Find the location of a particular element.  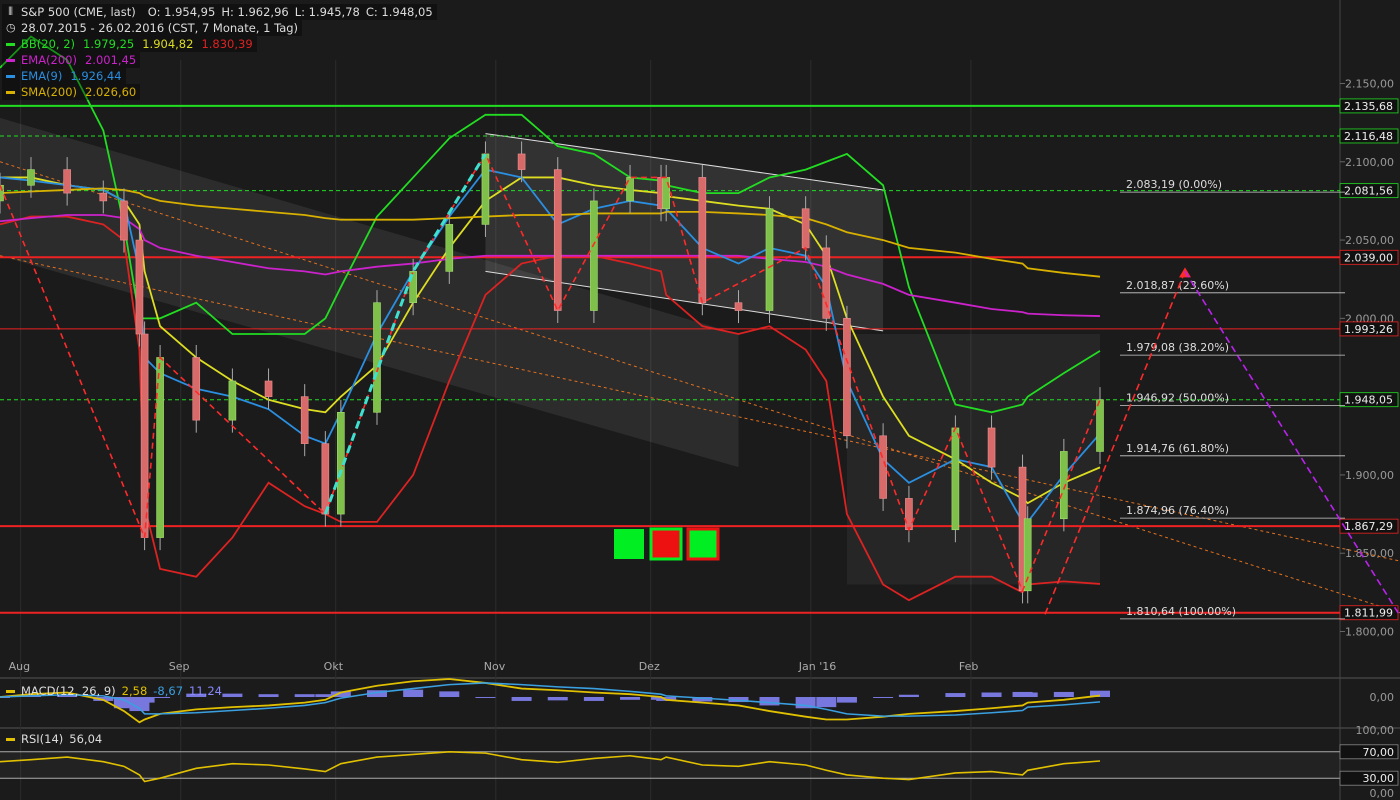

y-tick-label: 2.150,00 is located at coordinates (1369, 83).